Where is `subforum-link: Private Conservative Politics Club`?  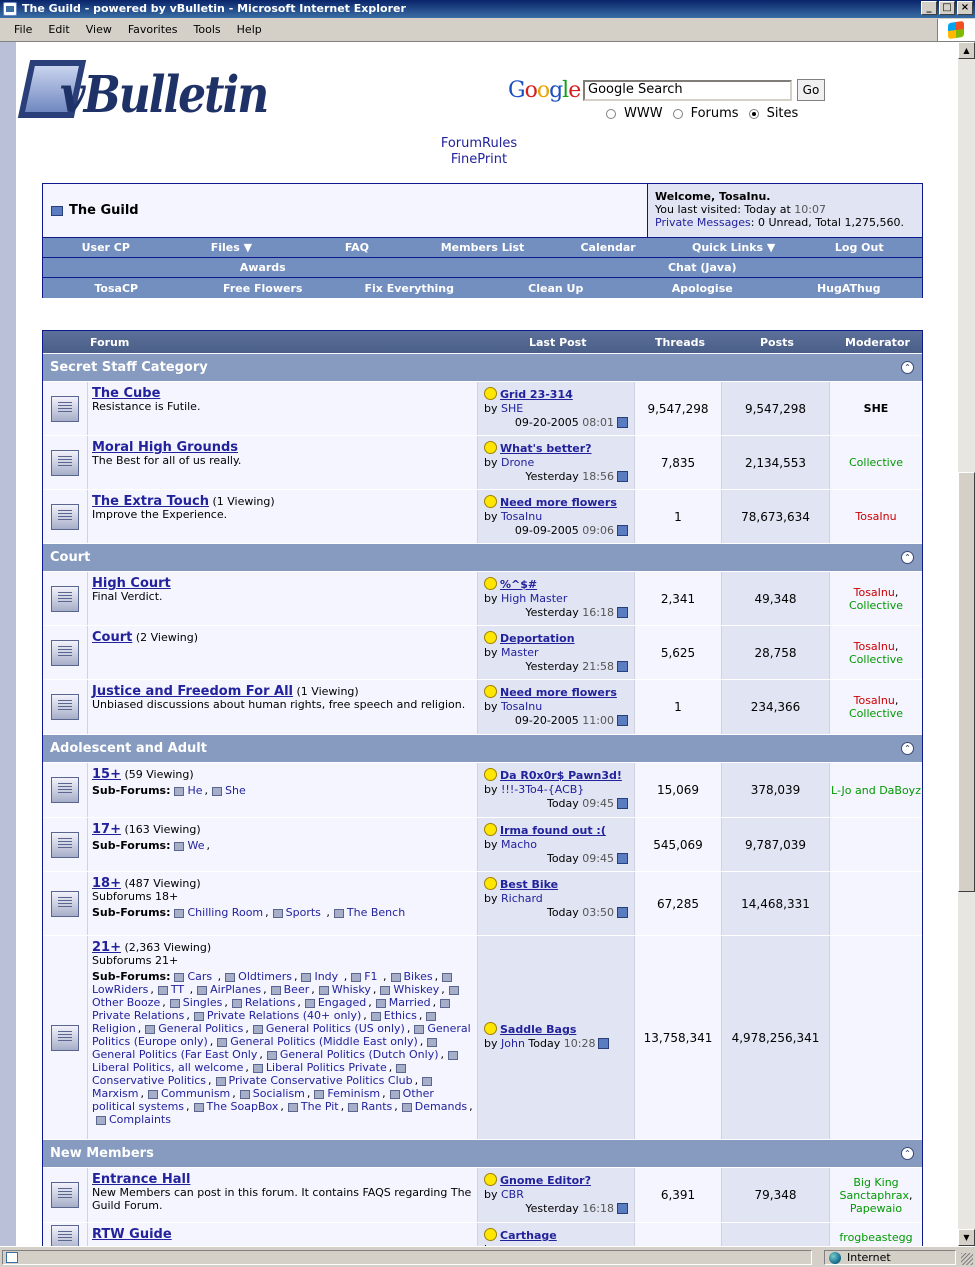
subforum-link: Private Conservative Politics Club is located at coordinates (321, 1080).